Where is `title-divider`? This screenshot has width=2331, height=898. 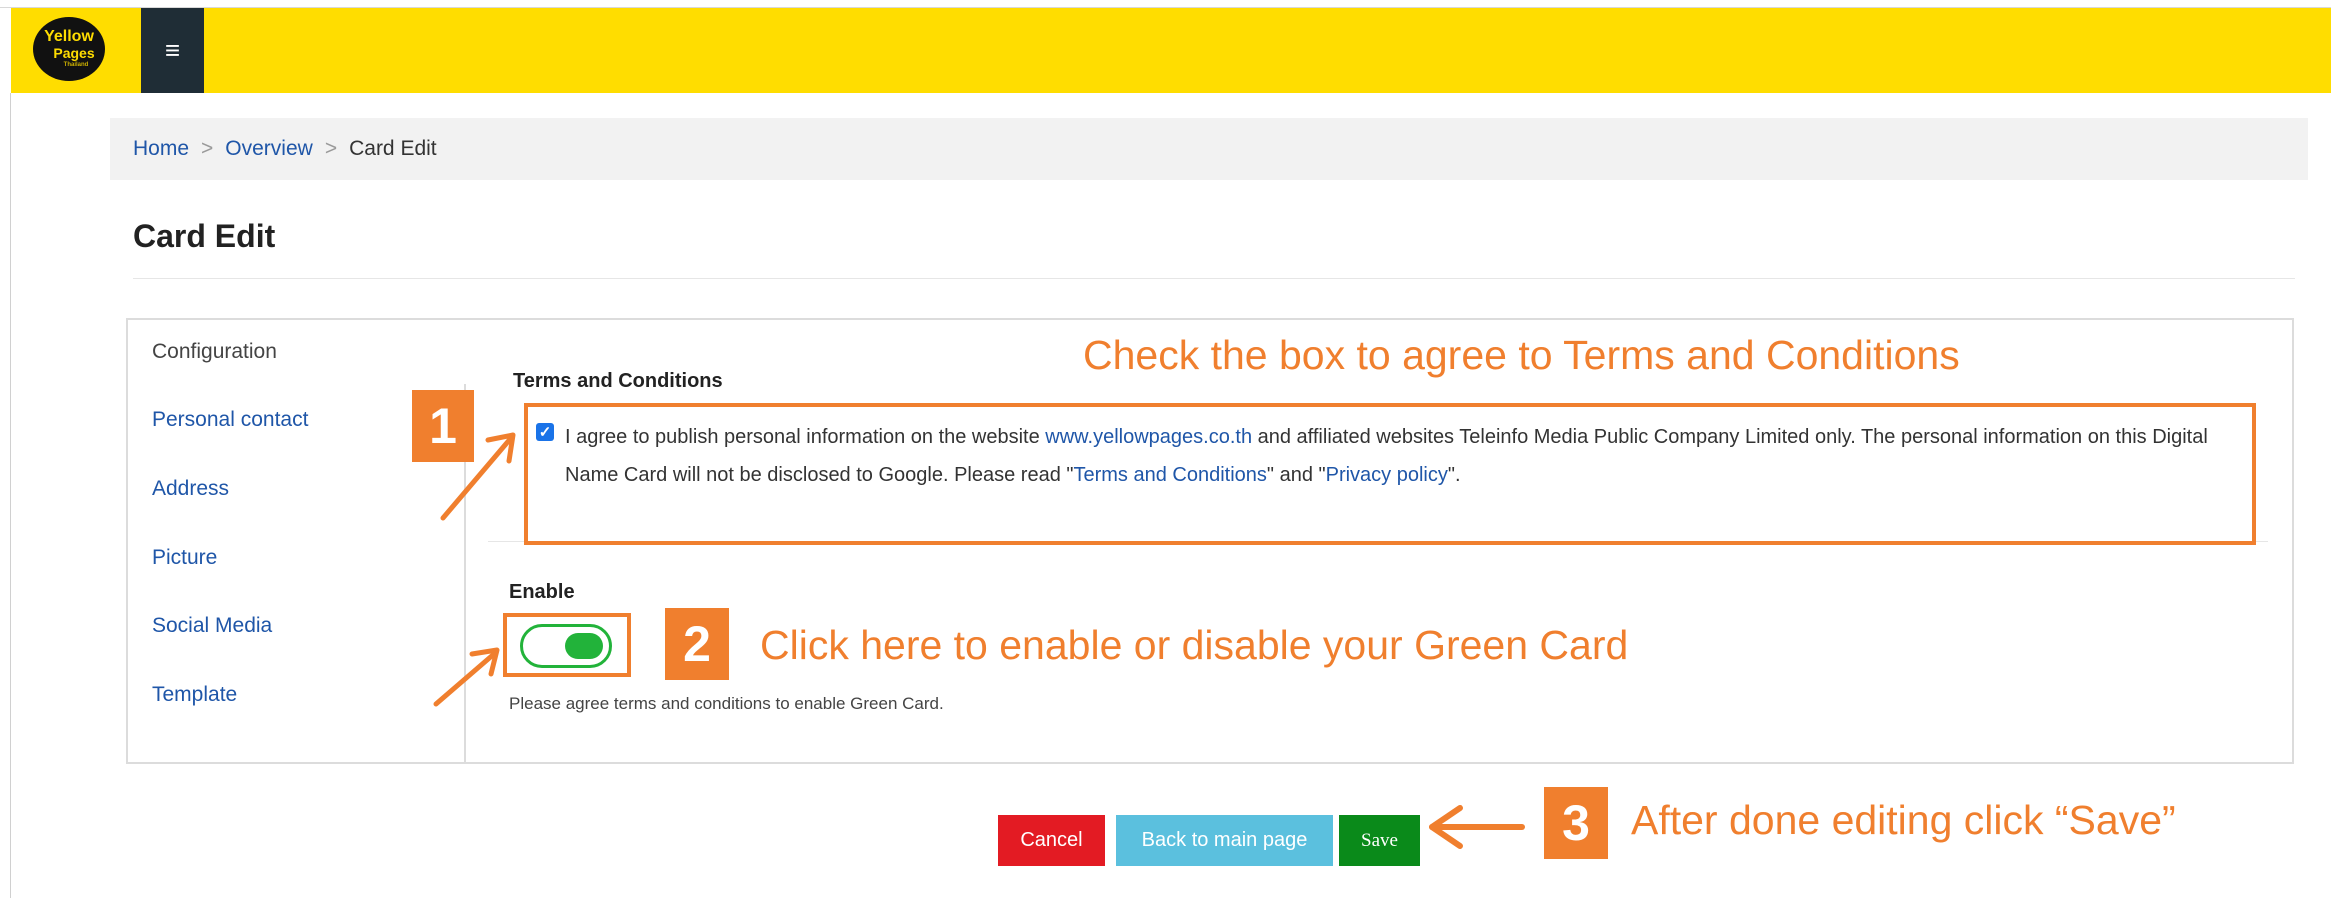
title-divider is located at coordinates (1214, 278).